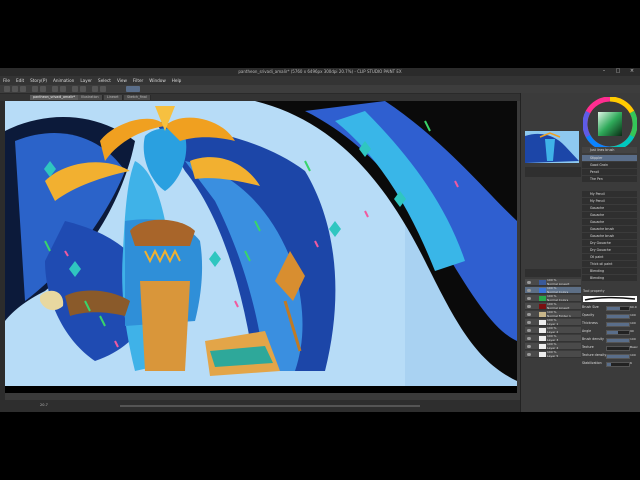 This screenshot has width=640, height=480. What do you see at coordinates (609, 172) in the screenshot?
I see `brush-item-pencil: Pencil` at bounding box center [609, 172].